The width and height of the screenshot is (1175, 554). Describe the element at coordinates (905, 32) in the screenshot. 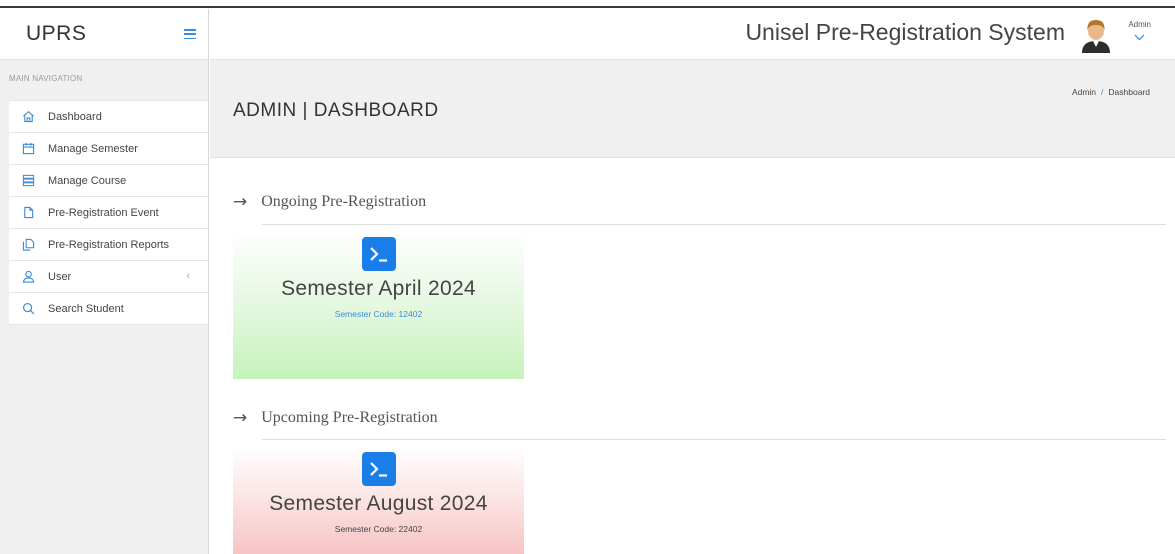

I see `app-title: Unisel Pre-Registration System` at that location.